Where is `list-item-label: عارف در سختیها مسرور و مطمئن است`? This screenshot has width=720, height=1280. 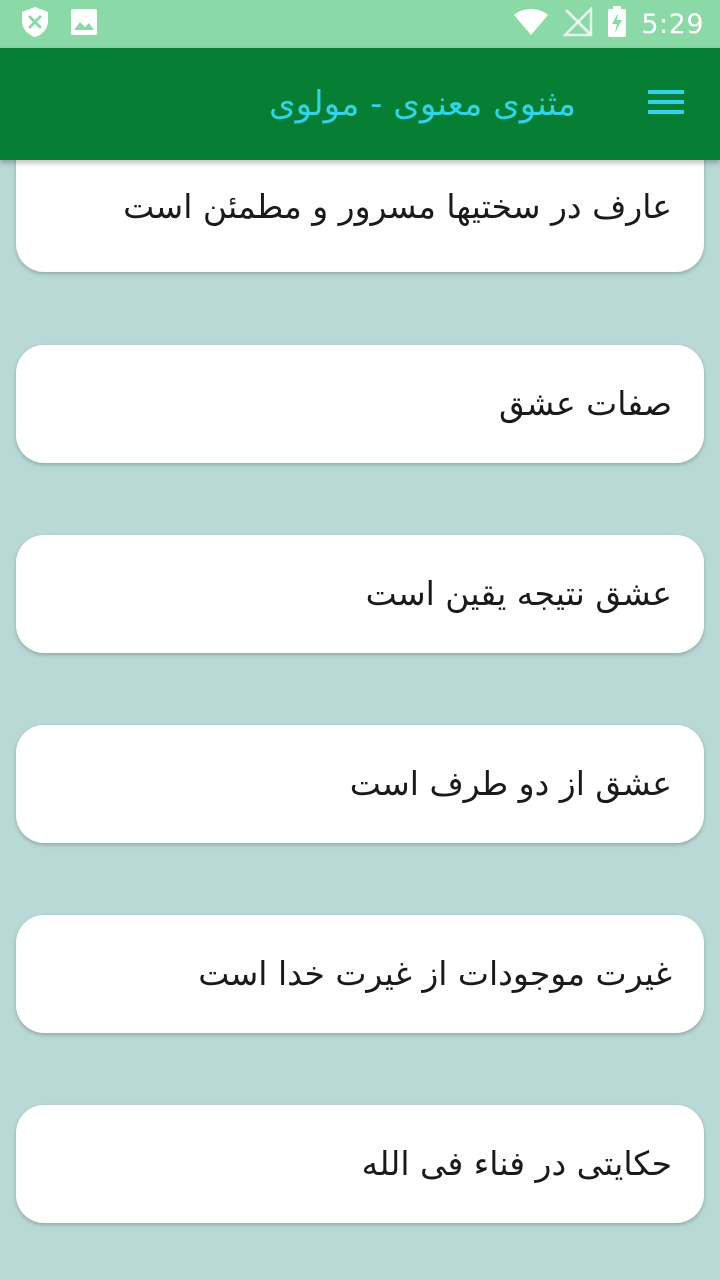
list-item-label: عارف در سختیها مسرور و مطمئن است is located at coordinates (397, 206).